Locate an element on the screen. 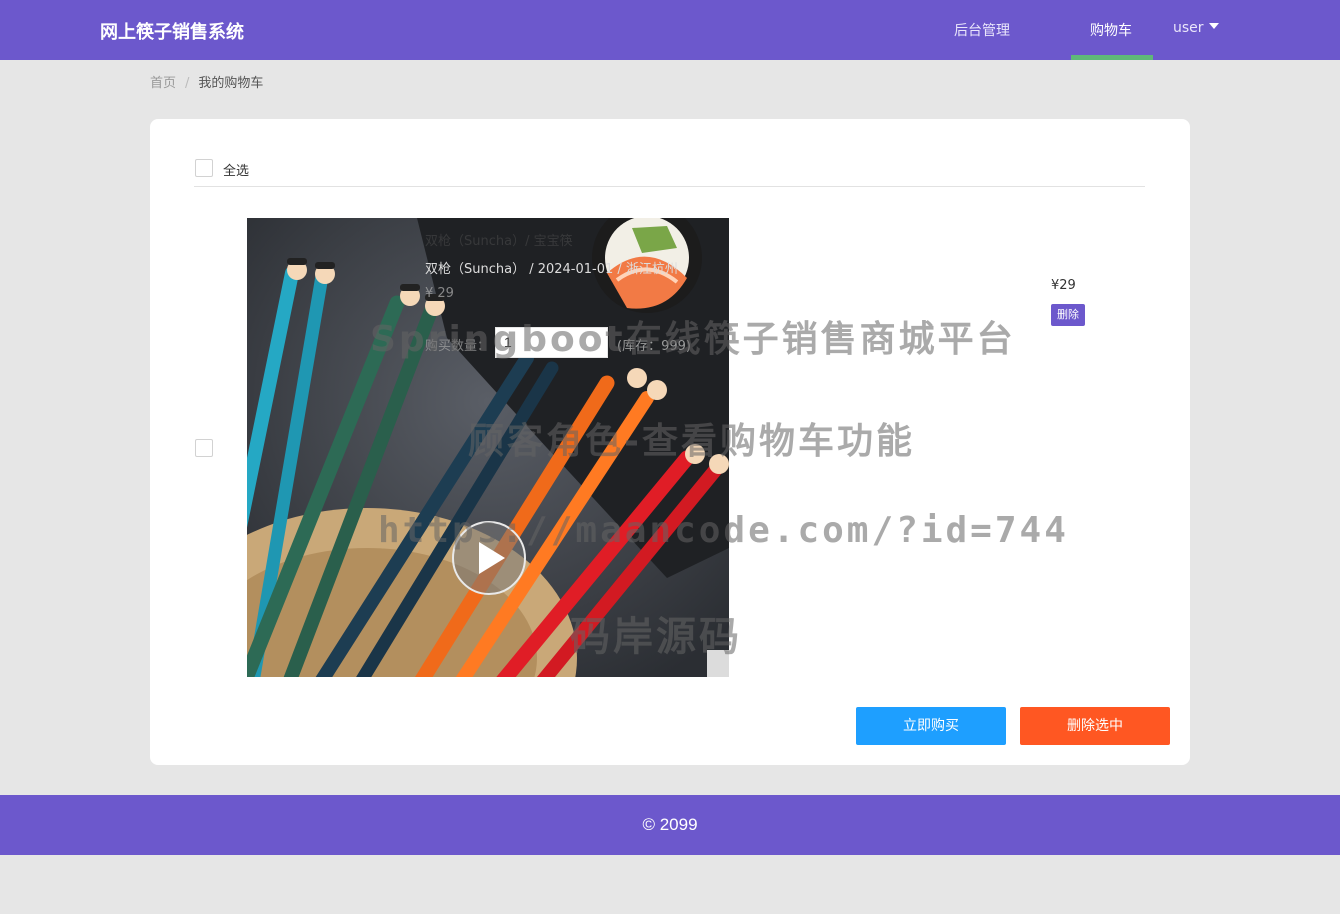  select-all-checkbox is located at coordinates (204, 168).